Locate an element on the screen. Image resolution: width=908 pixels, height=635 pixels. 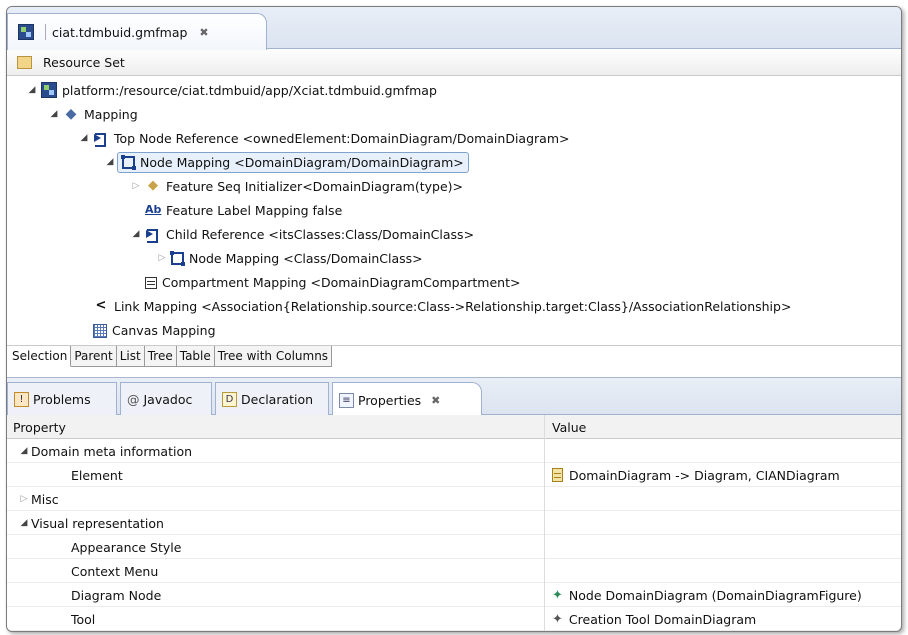
property-label: Tool is located at coordinates (83, 619).